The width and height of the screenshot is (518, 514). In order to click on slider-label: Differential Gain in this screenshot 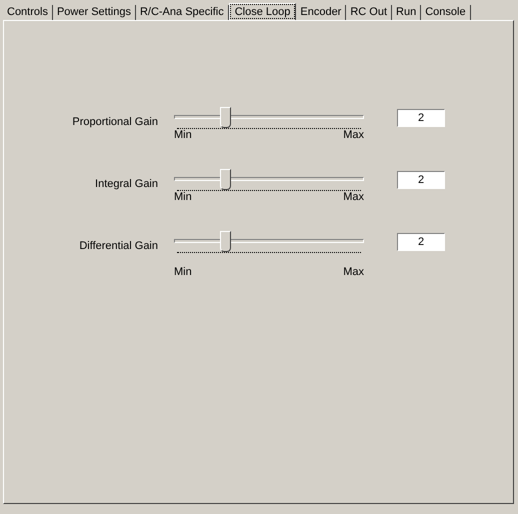, I will do `click(118, 245)`.